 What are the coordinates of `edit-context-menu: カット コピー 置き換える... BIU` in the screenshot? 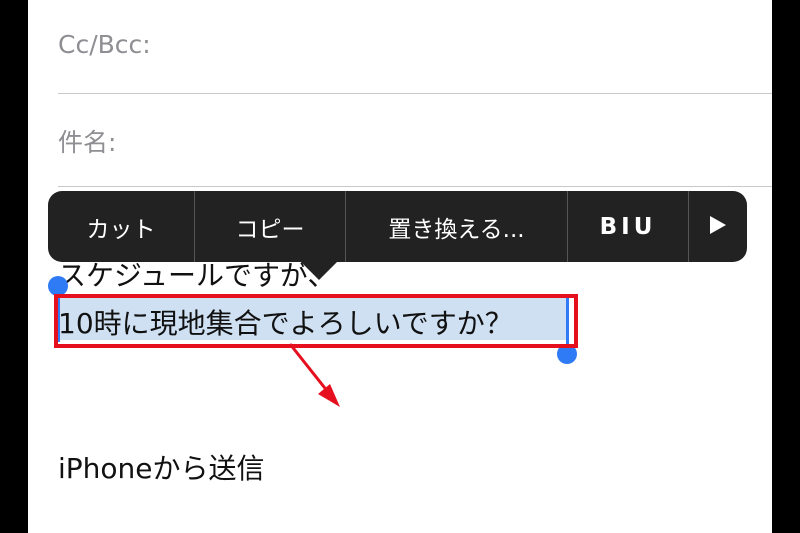 It's located at (397, 226).